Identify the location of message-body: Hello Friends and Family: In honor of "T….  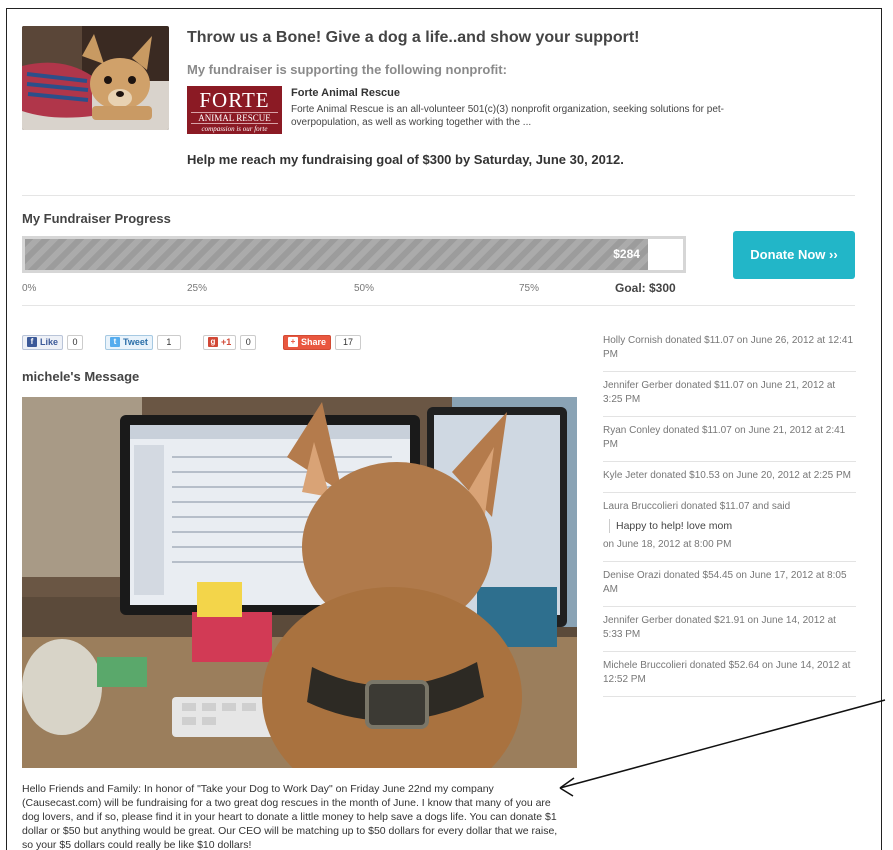
(290, 816).